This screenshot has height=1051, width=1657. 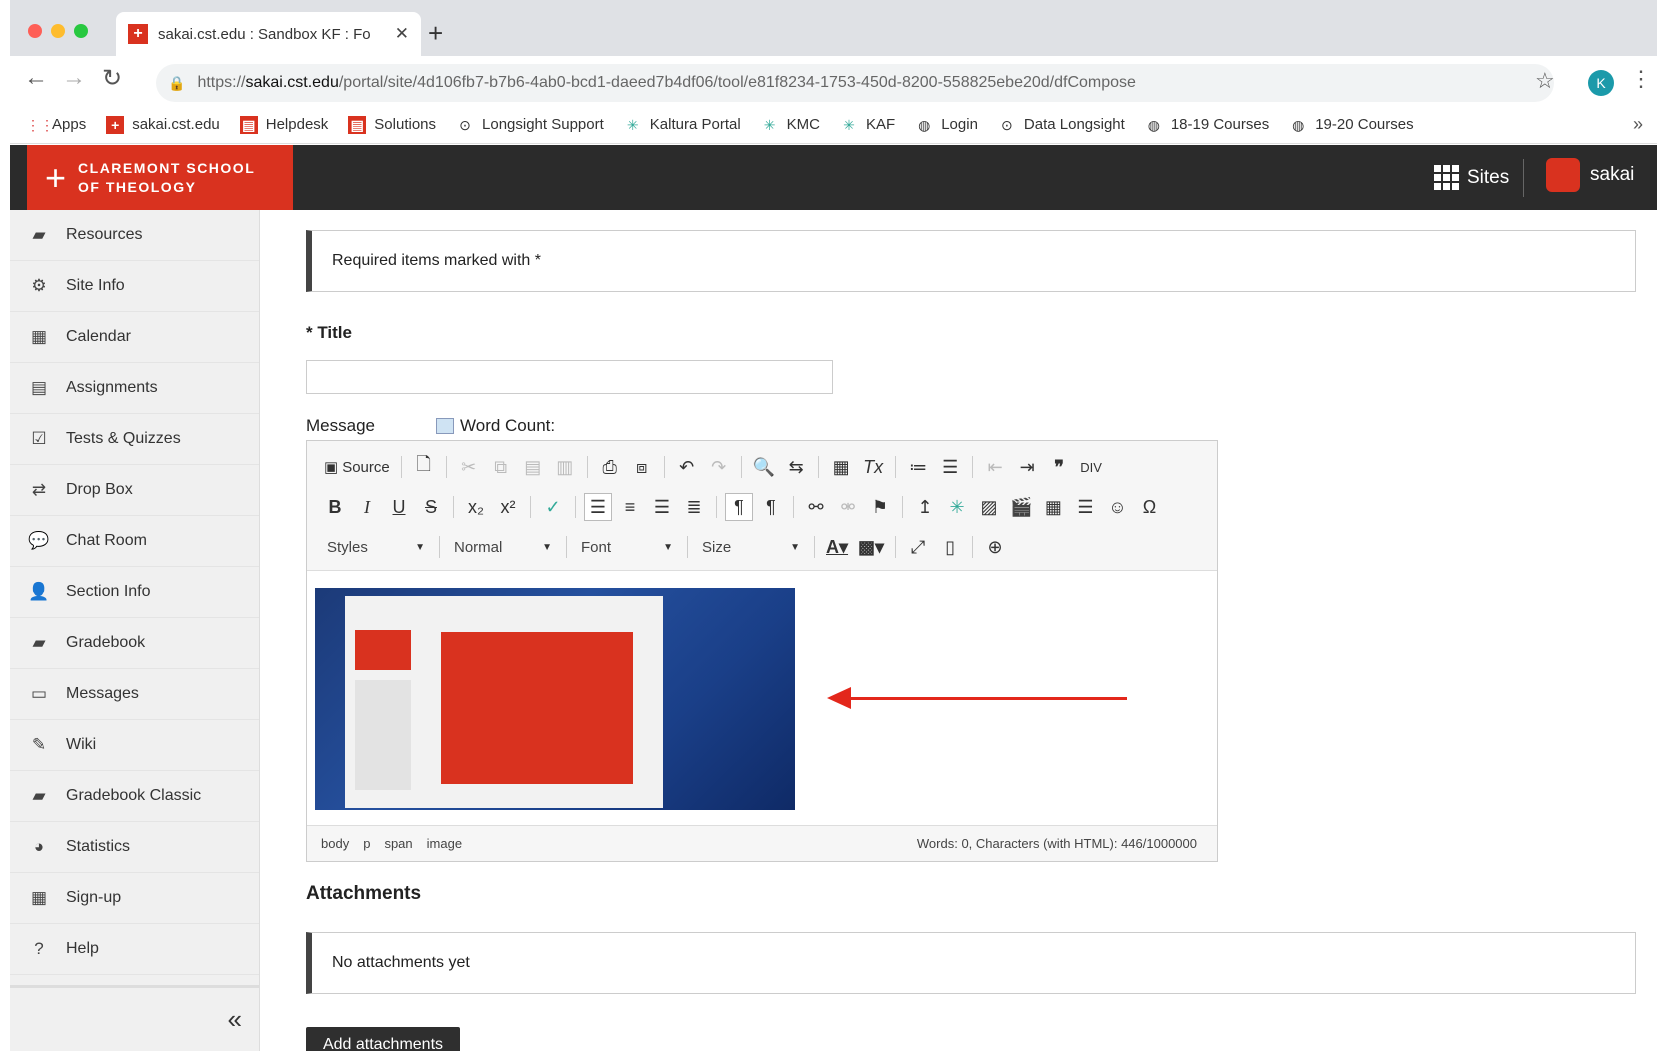 I want to click on browser-tab: + sakai.cst.edu : Sandbox KF : Fo ✕, so click(x=268, y=34).